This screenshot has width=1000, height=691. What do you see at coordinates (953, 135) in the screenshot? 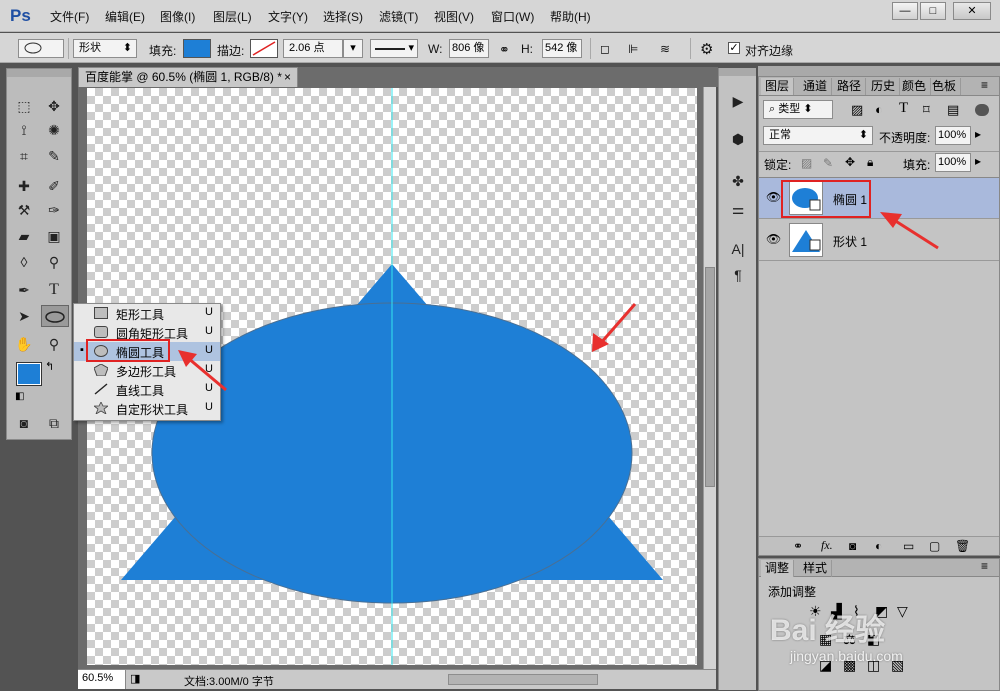
I see `opacity-input: 100%` at bounding box center [953, 135].